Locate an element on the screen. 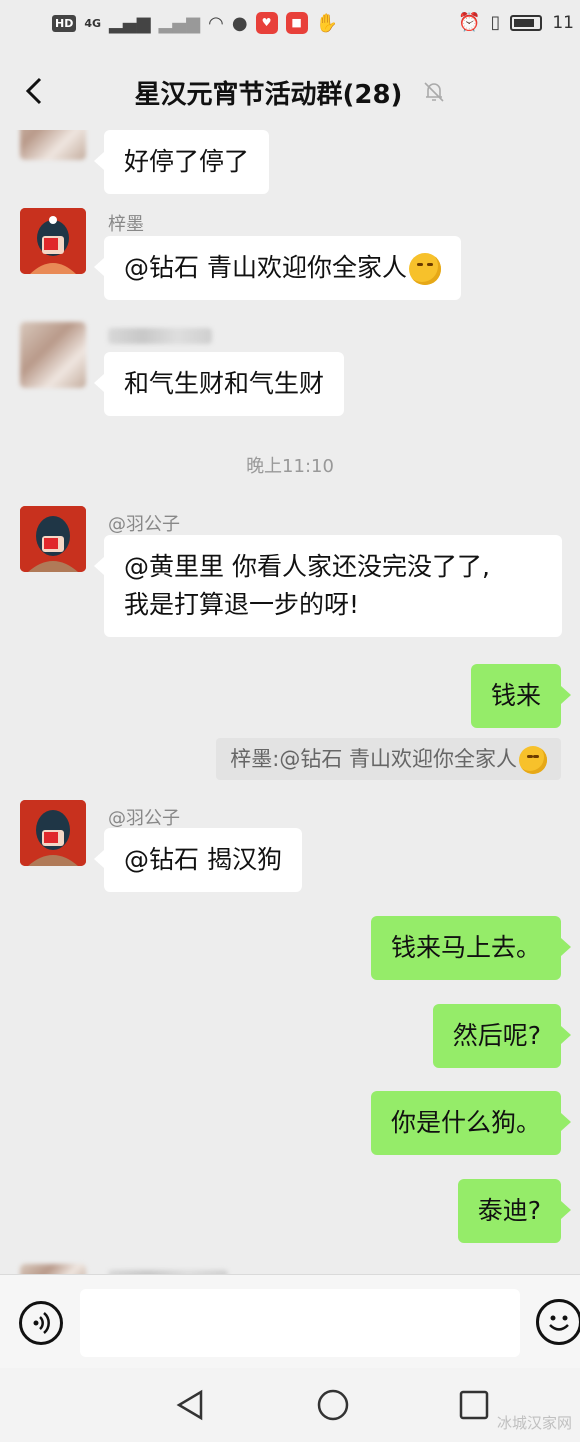 Image resolution: width=580 pixels, height=1442 pixels. bell-off-icon is located at coordinates (434, 95).